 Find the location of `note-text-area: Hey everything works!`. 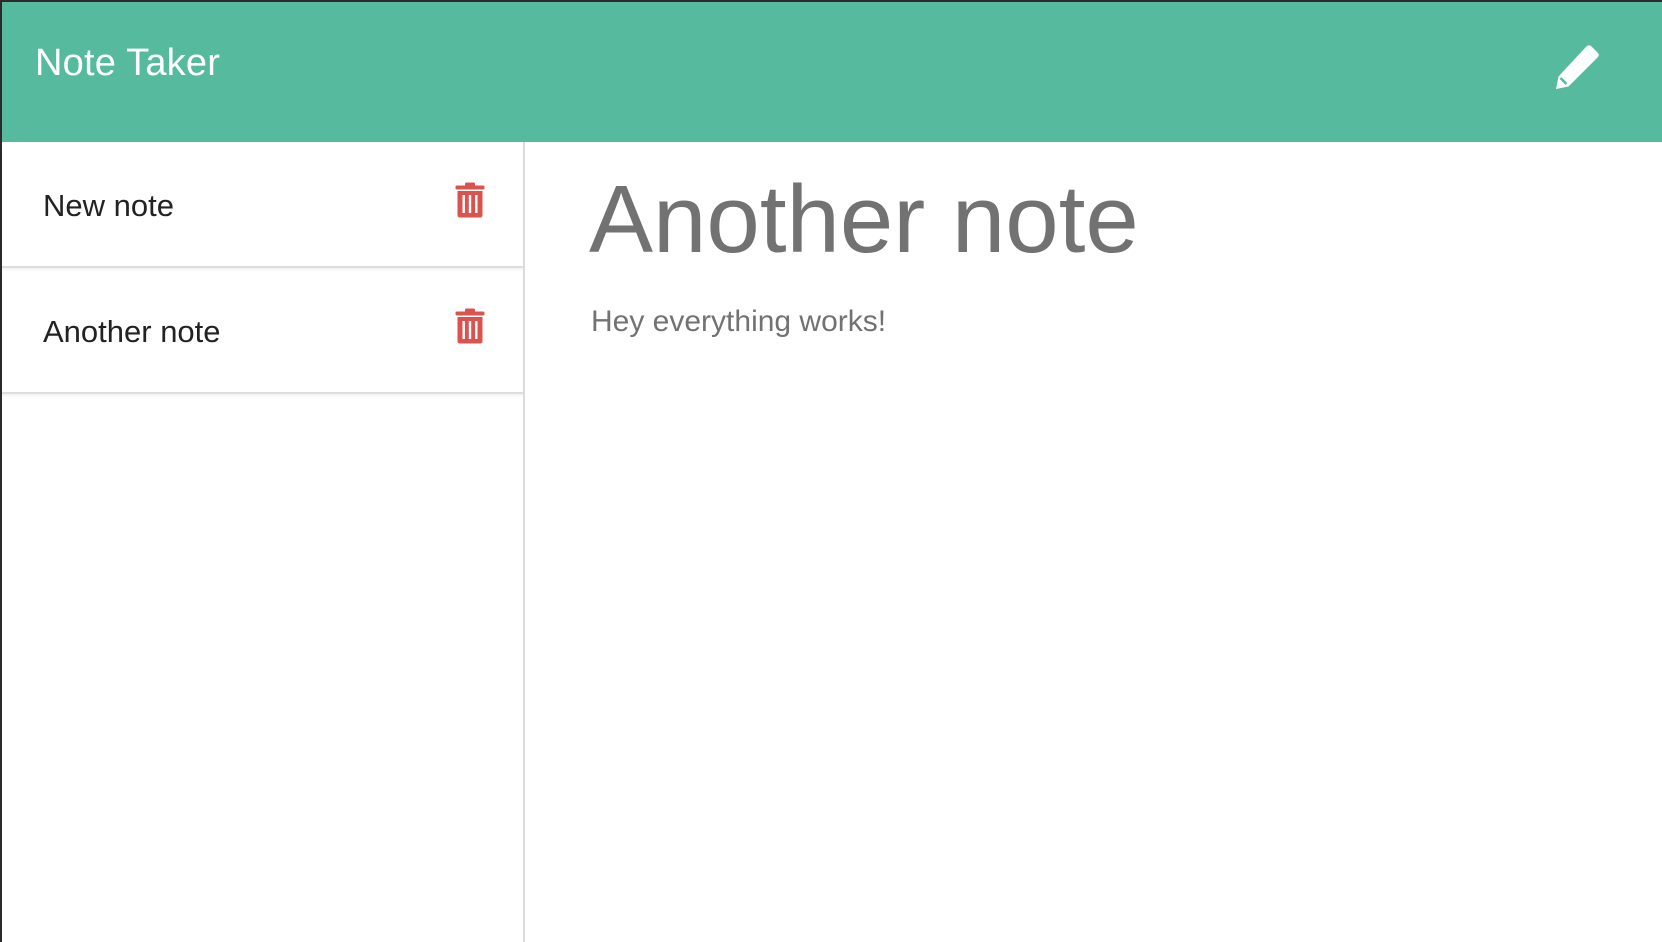

note-text-area: Hey everything works! is located at coordinates (738, 322).